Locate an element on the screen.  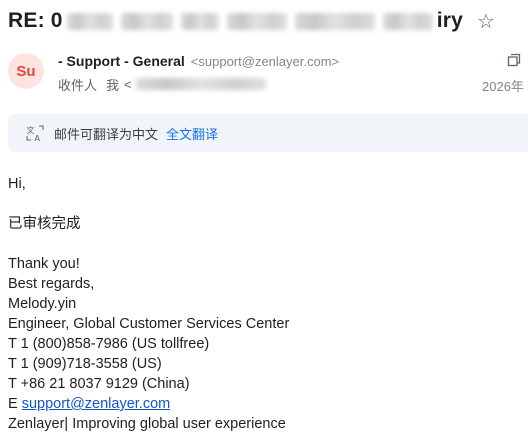
sender-avatar: Su is located at coordinates (26, 71).